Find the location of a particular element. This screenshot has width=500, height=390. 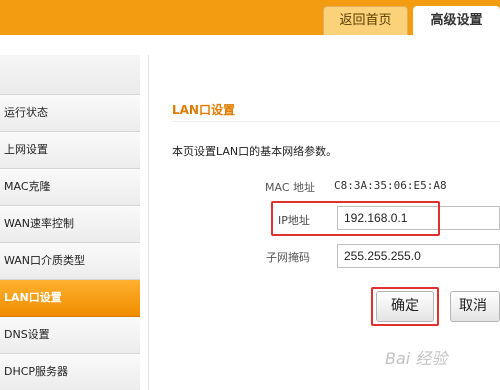

sidebar-item-mac-clone: MAC克隆 is located at coordinates (70, 187).